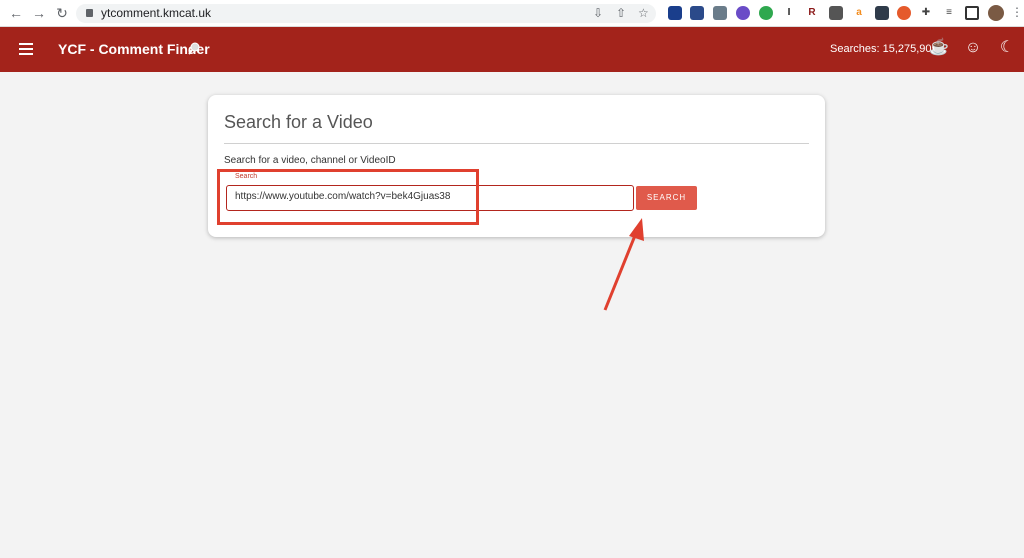  Describe the element at coordinates (39, 13) in the screenshot. I see `forward-icon: →` at that location.